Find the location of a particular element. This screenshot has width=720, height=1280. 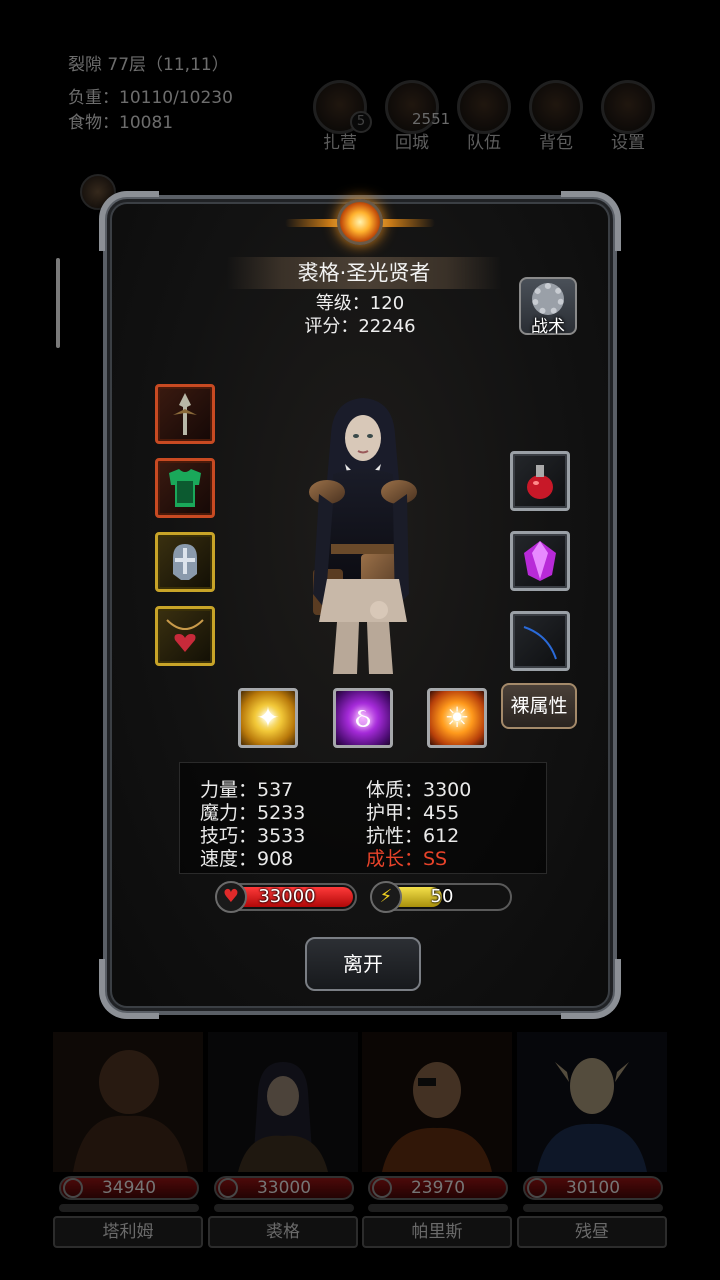

skill-slot-1: ✦ is located at coordinates (268, 718).